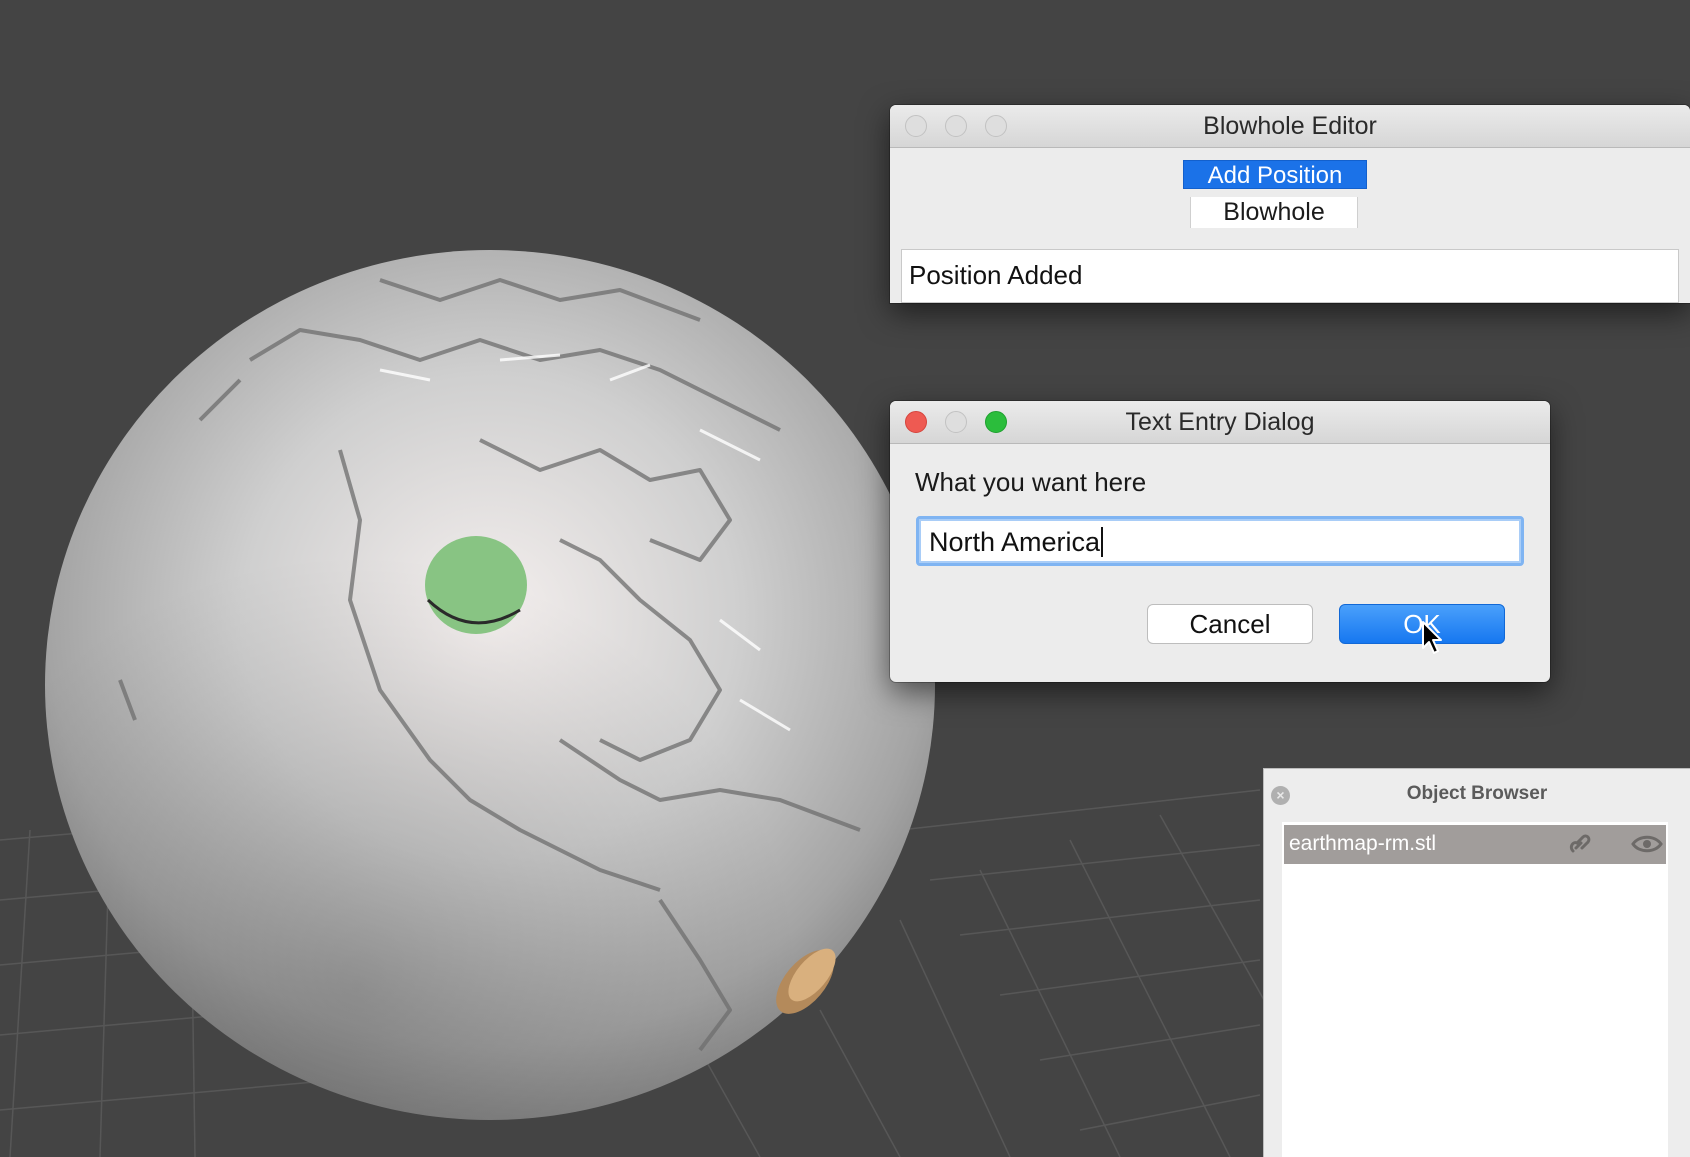 The height and width of the screenshot is (1157, 1690). I want to click on object-browser-panel: × Object Browser earthmap-rm.stl, so click(1477, 963).